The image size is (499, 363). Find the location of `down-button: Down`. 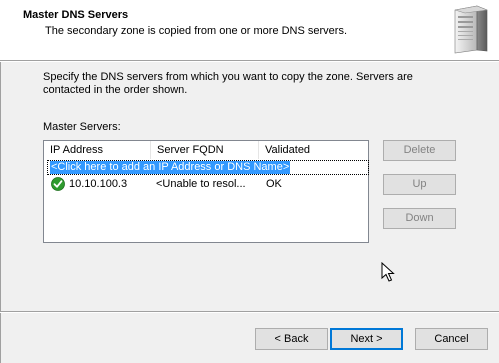

down-button: Down is located at coordinates (419, 218).